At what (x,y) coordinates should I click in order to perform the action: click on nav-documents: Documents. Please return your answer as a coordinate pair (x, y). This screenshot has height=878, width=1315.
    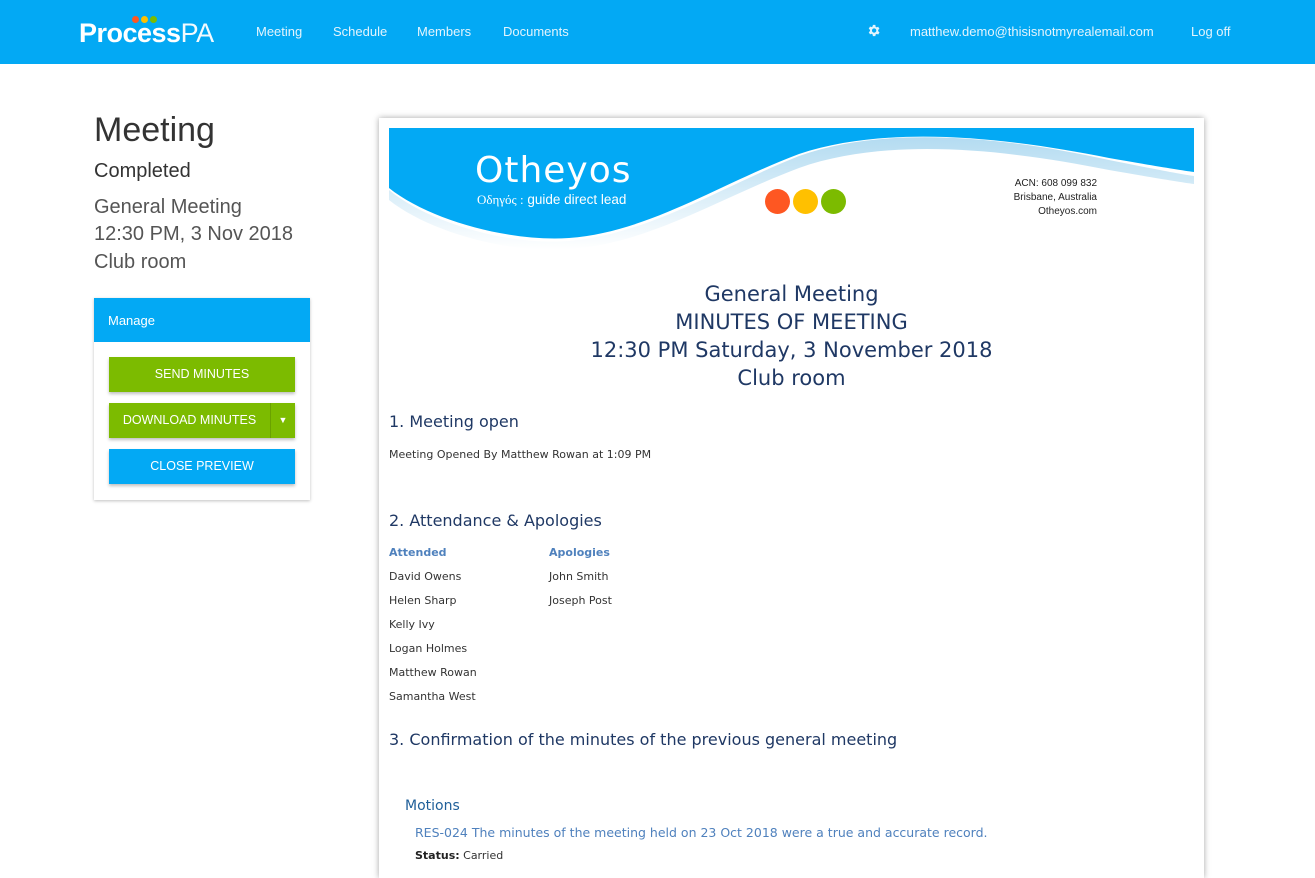
    Looking at the image, I should click on (536, 31).